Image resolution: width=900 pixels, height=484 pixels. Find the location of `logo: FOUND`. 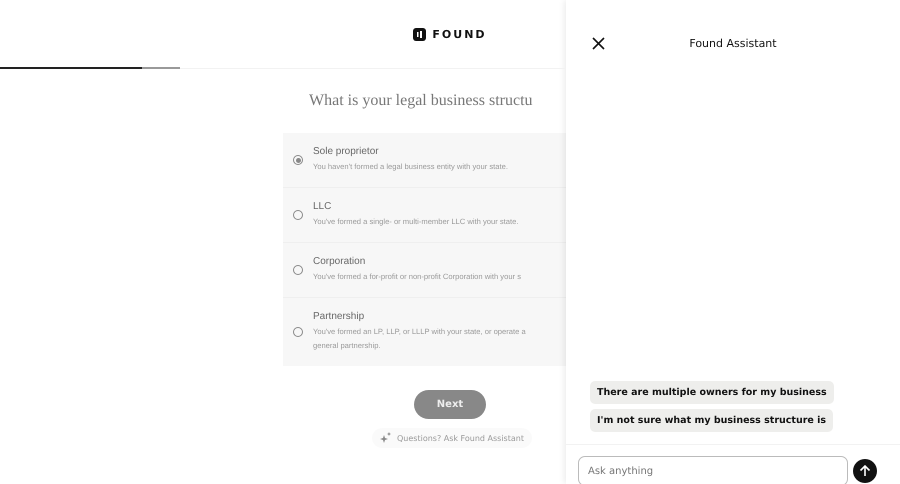

logo: FOUND is located at coordinates (450, 34).